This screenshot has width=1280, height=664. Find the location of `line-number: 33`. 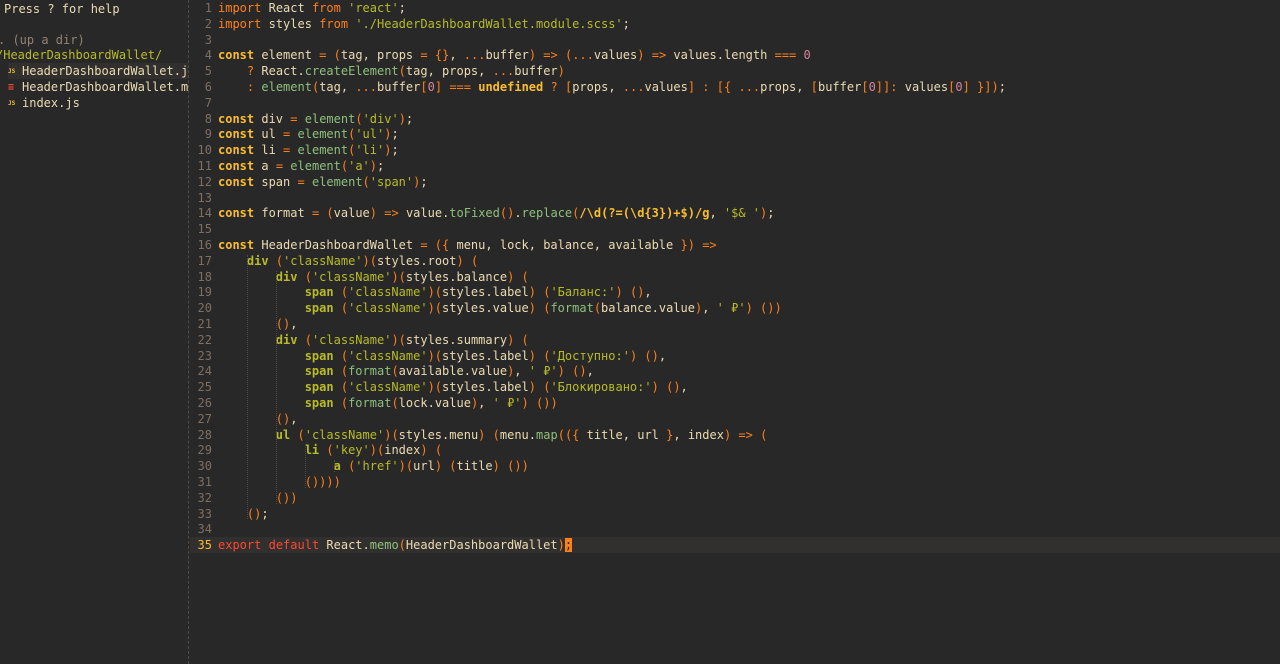

line-number: 33 is located at coordinates (204, 513).